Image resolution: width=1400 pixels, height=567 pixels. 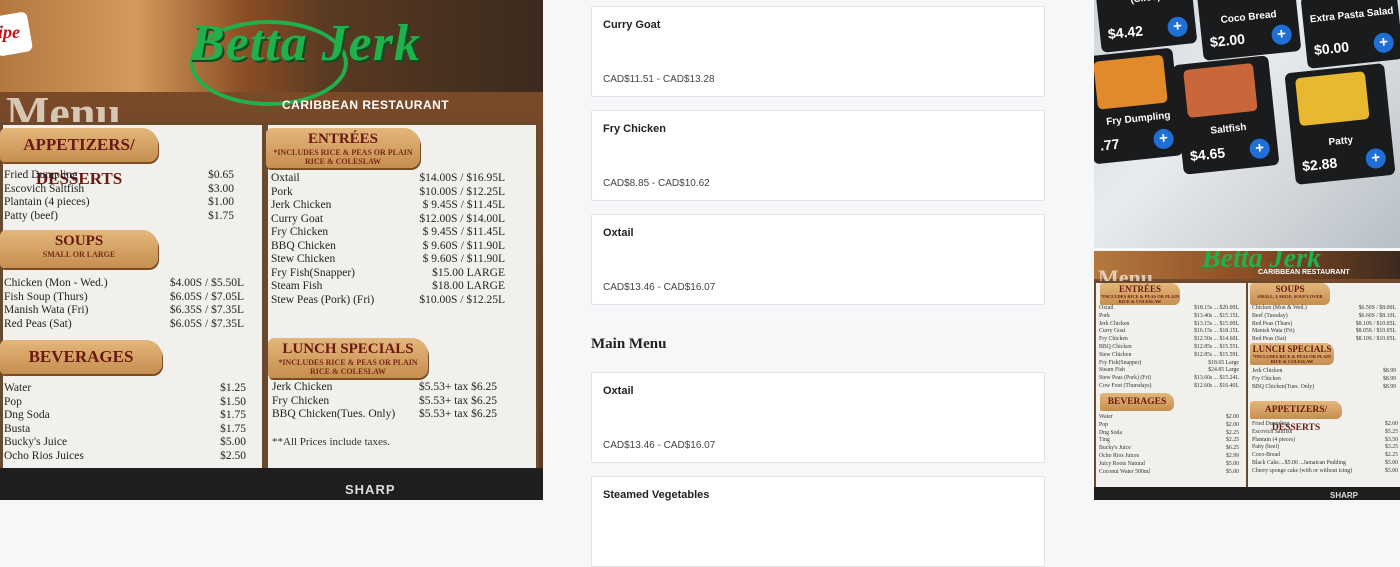 What do you see at coordinates (1232, 455) in the screenshot?
I see `menu-row-price: $2.99` at bounding box center [1232, 455].